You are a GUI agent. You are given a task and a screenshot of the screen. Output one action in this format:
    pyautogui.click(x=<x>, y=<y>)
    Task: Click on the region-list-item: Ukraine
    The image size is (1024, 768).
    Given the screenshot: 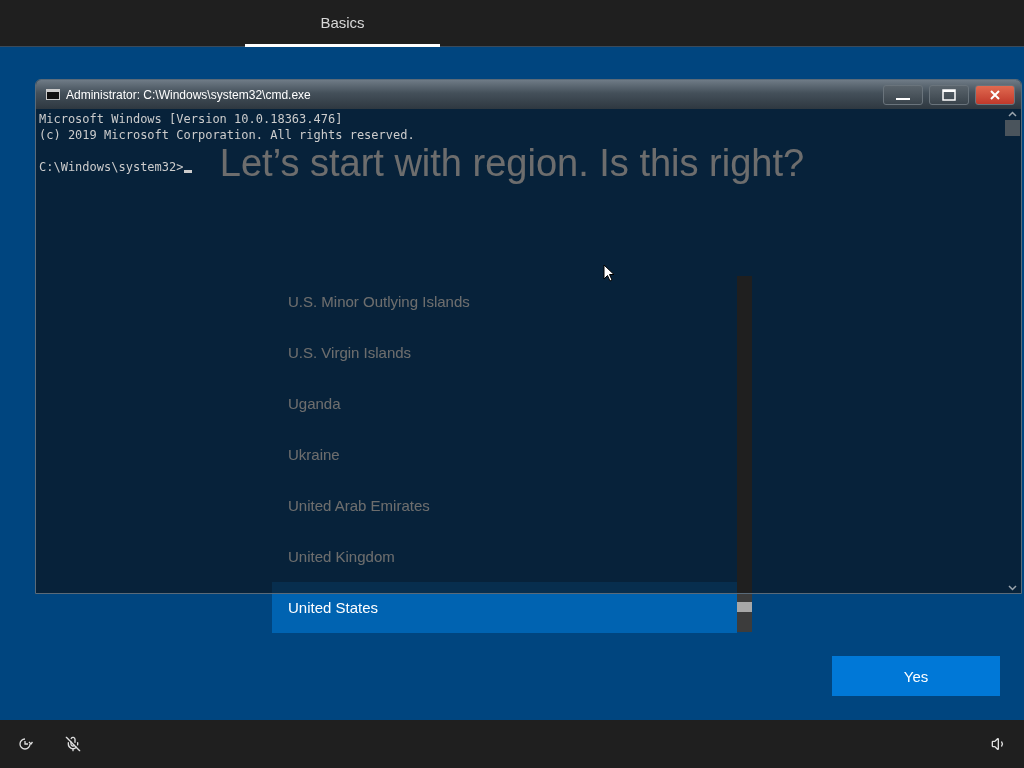 What is the action you would take?
    pyautogui.click(x=504, y=454)
    